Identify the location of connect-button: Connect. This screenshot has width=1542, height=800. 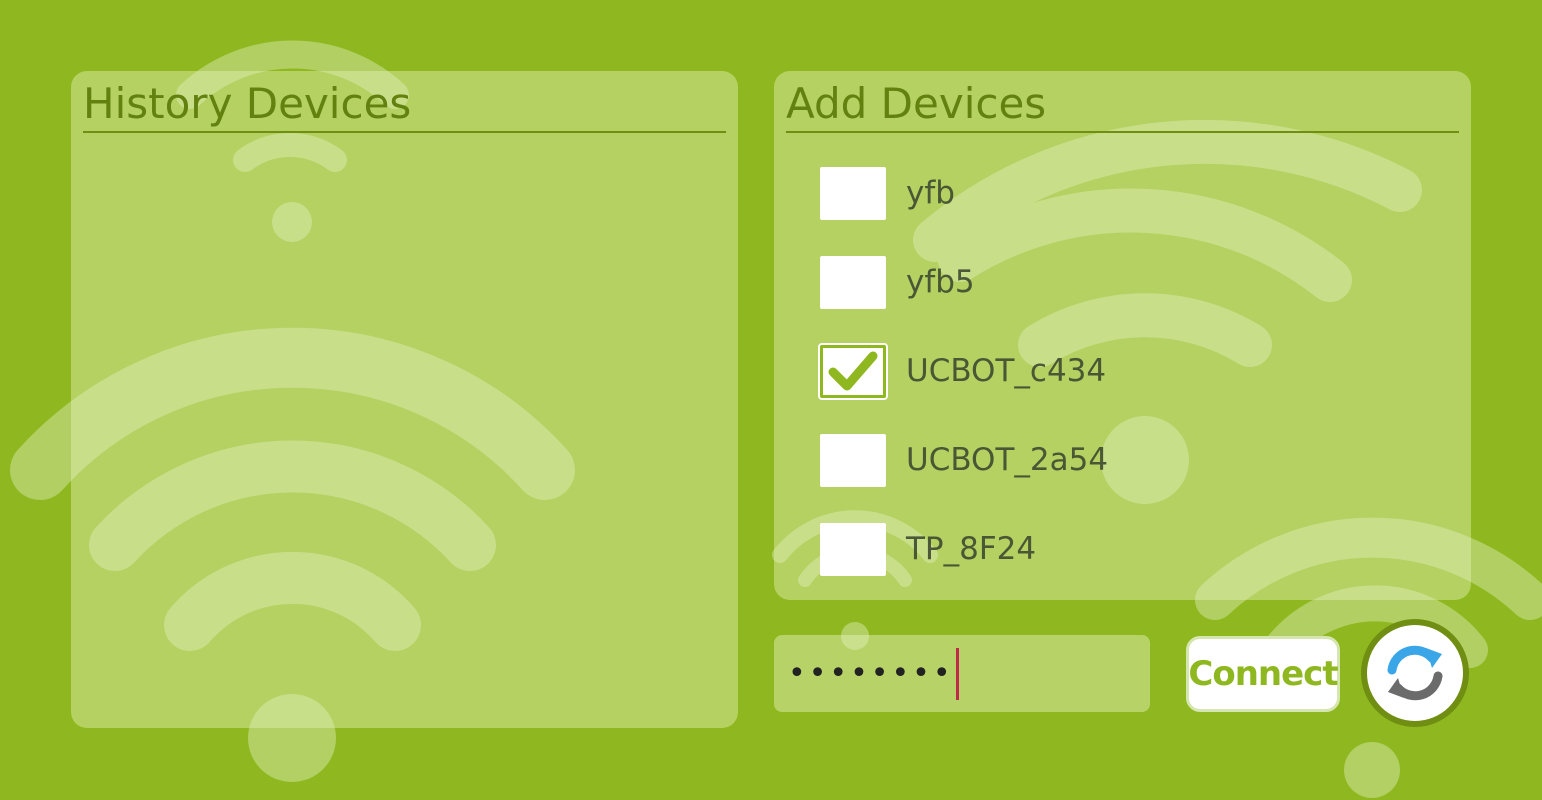
(1263, 674).